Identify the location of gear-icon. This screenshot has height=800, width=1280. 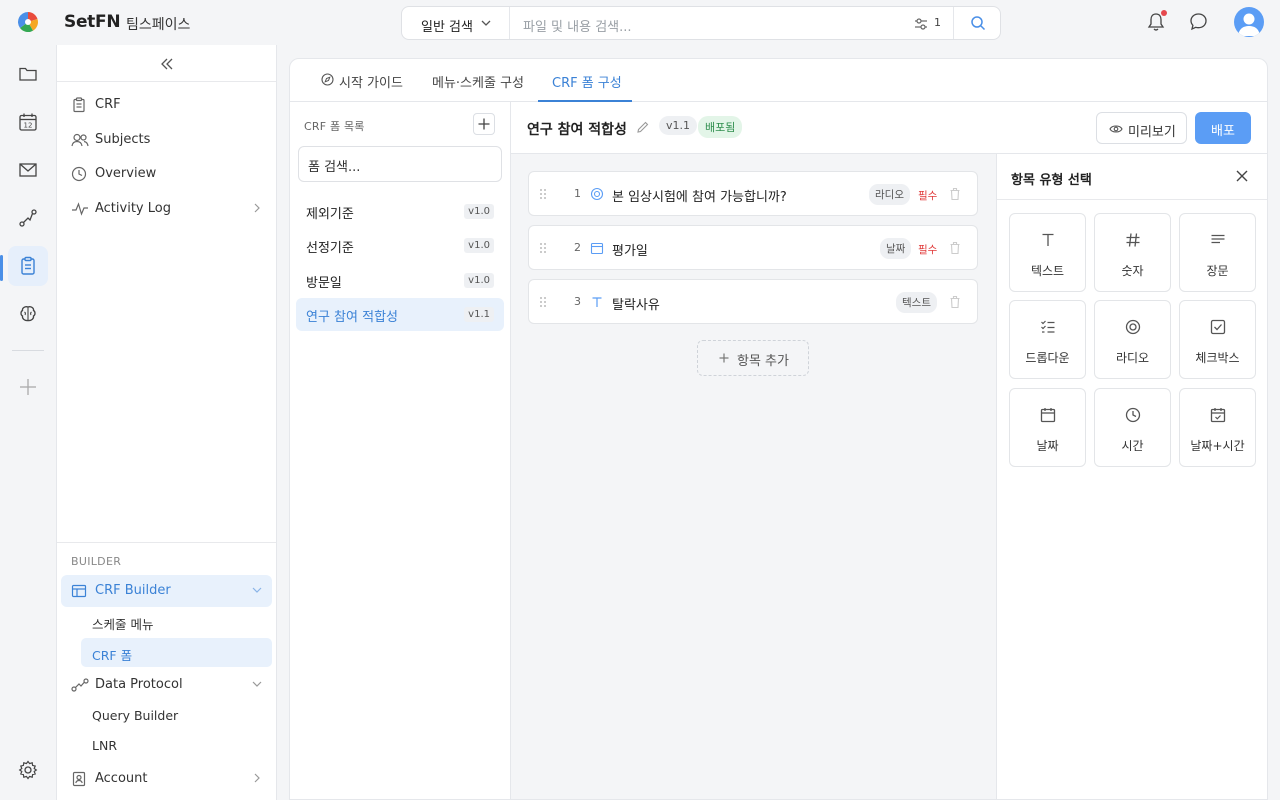
(28, 770).